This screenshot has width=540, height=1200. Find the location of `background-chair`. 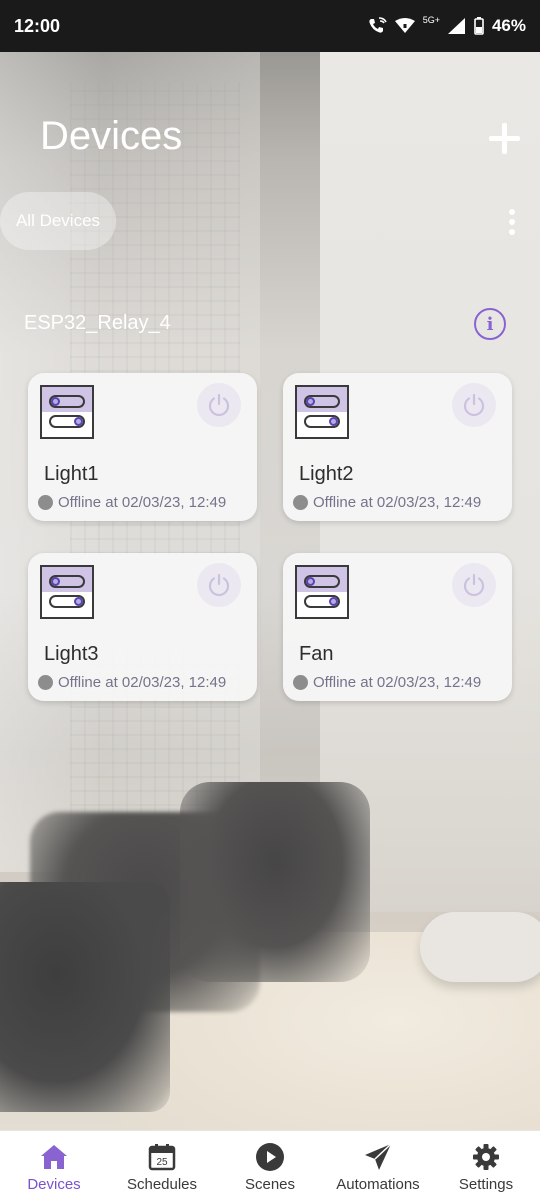

background-chair is located at coordinates (275, 882).